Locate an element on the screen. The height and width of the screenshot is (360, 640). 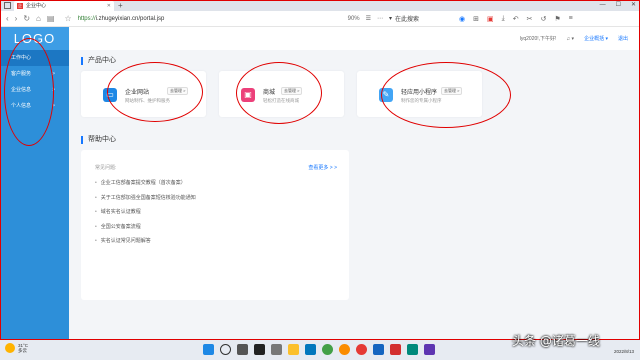
word-icon is located at coordinates (378, 349).